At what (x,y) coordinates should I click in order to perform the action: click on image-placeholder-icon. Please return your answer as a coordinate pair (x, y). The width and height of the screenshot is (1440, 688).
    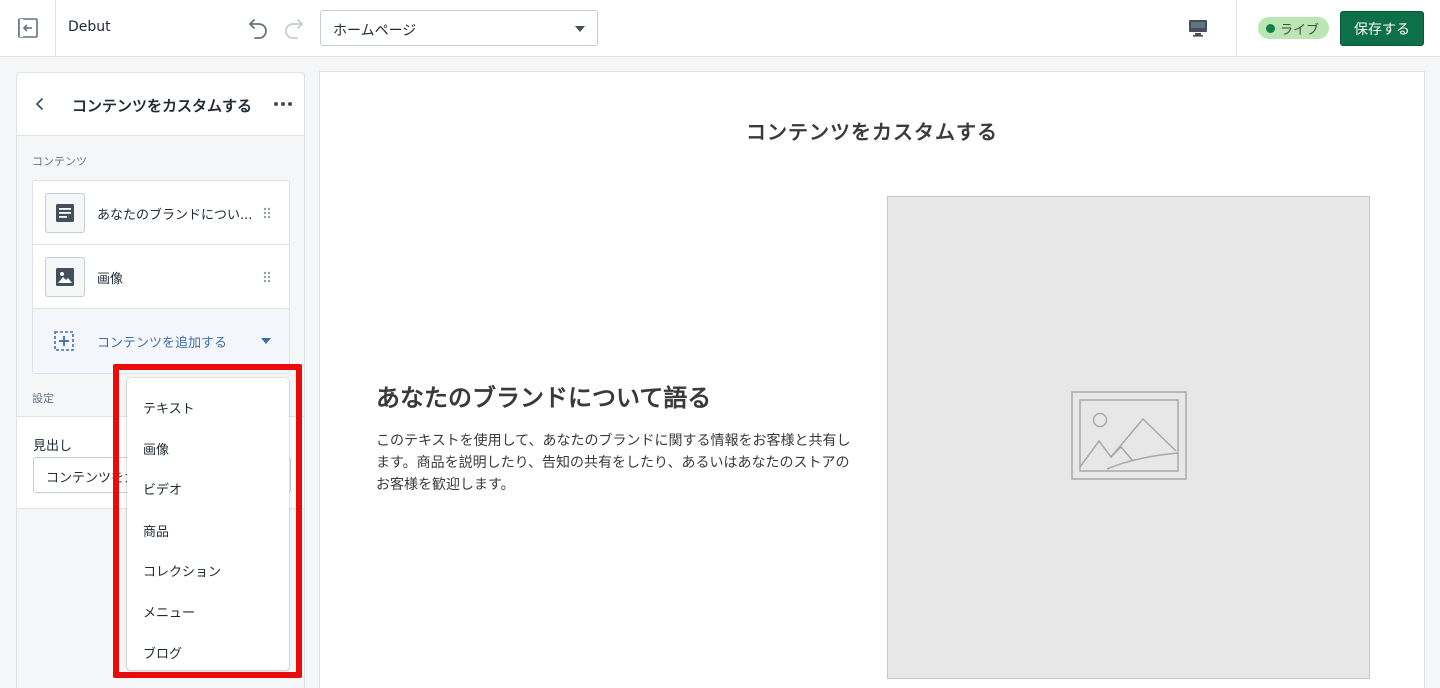
    Looking at the image, I should click on (1129, 435).